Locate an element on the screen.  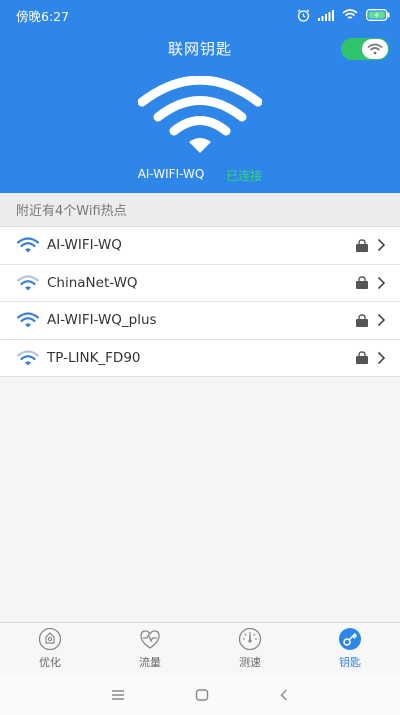
app-title: 联网钥匙 is located at coordinates (199, 49).